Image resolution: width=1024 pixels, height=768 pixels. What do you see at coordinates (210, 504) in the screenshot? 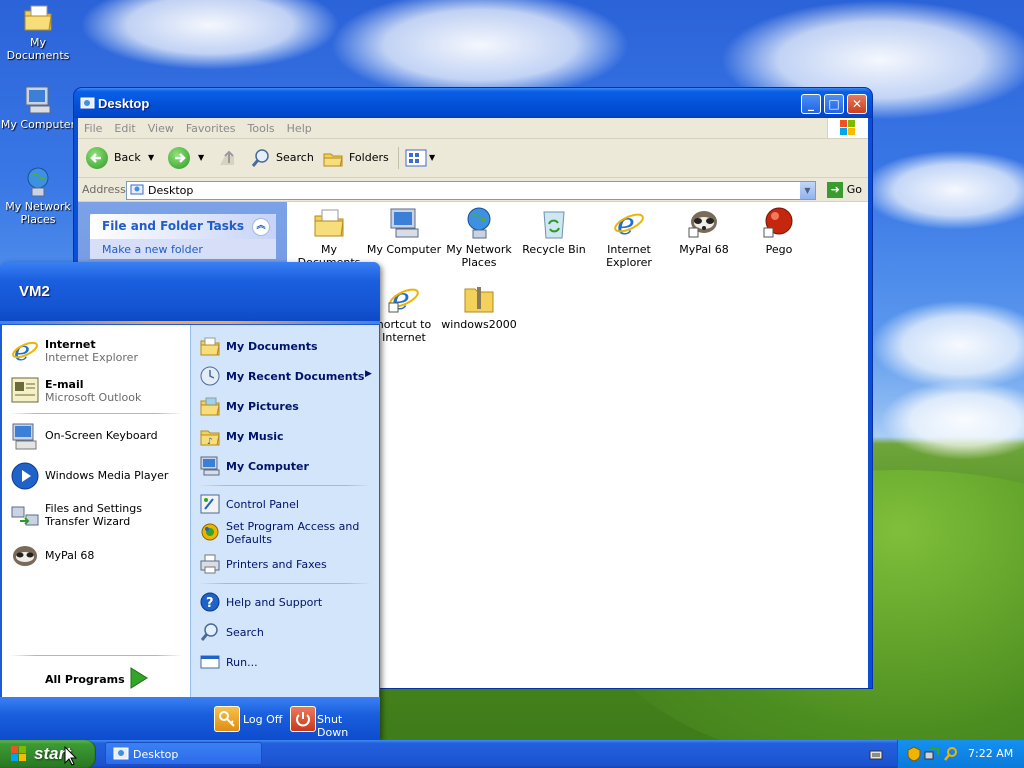
I see `control-panel-icon` at bounding box center [210, 504].